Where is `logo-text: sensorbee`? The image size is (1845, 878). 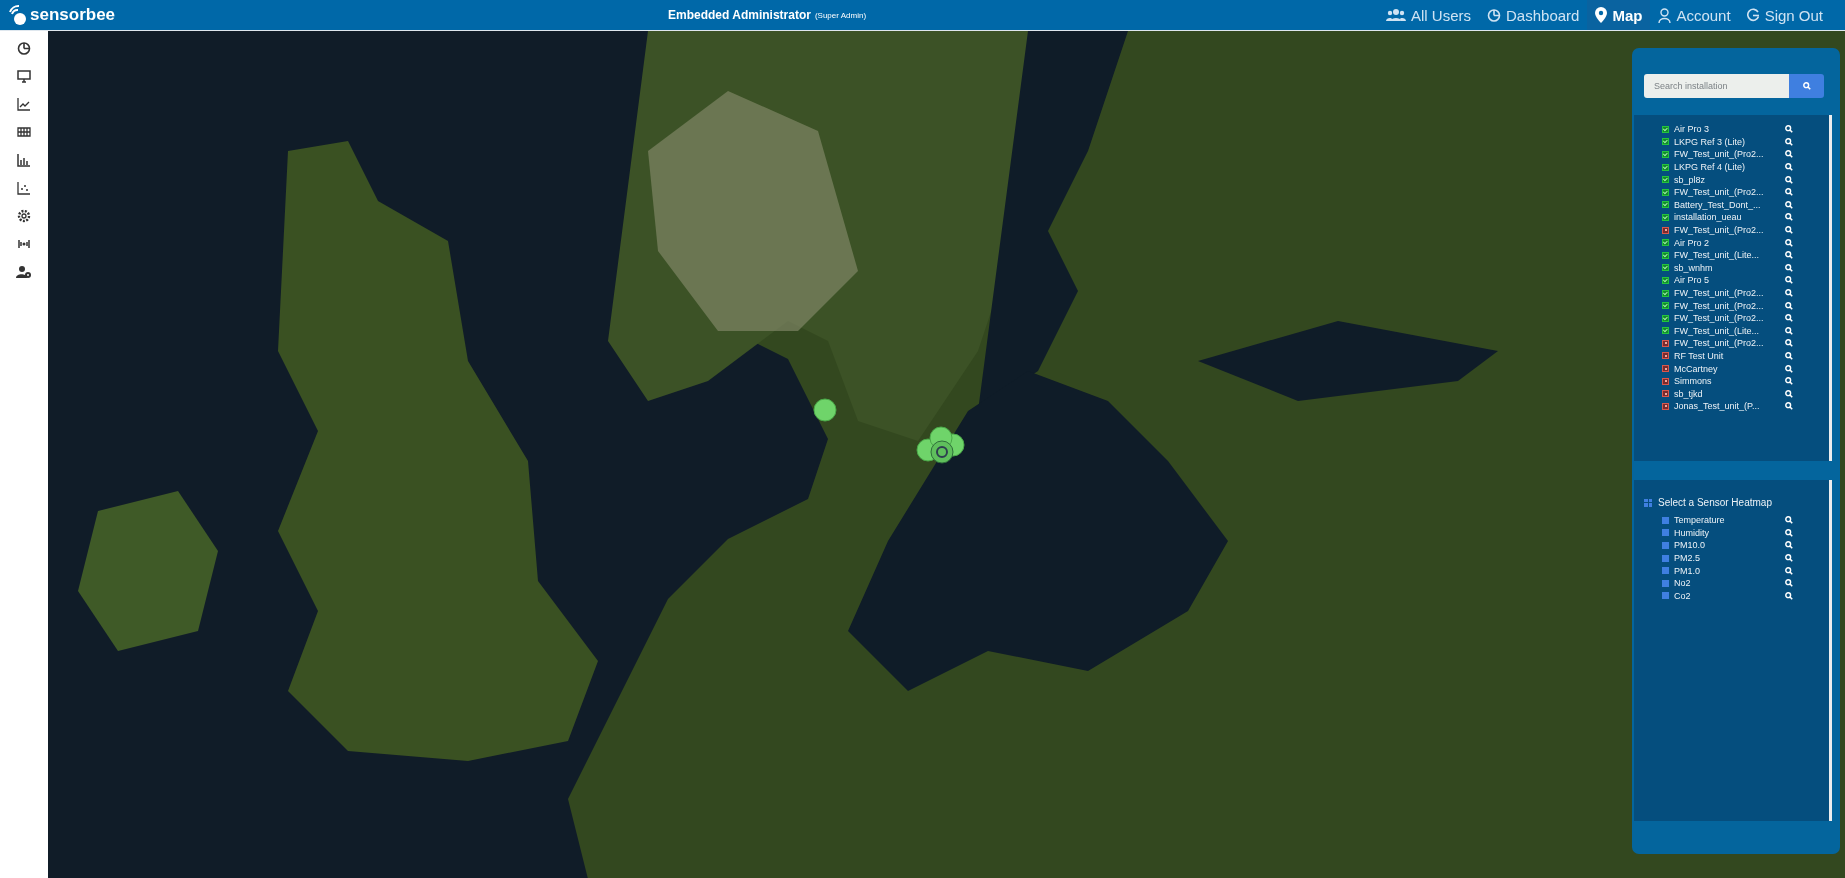
logo-text: sensorbee is located at coordinates (73, 15).